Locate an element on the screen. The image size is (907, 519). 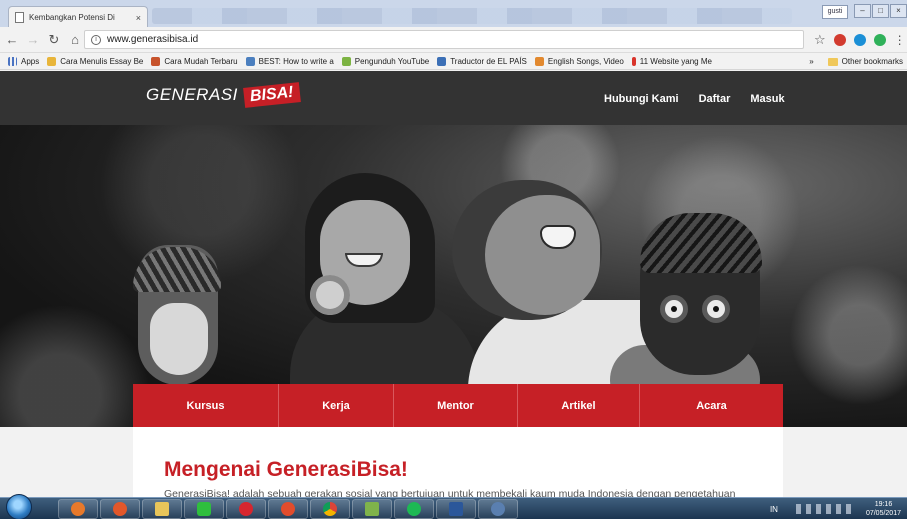
language-indicator: IN is located at coordinates (774, 509).